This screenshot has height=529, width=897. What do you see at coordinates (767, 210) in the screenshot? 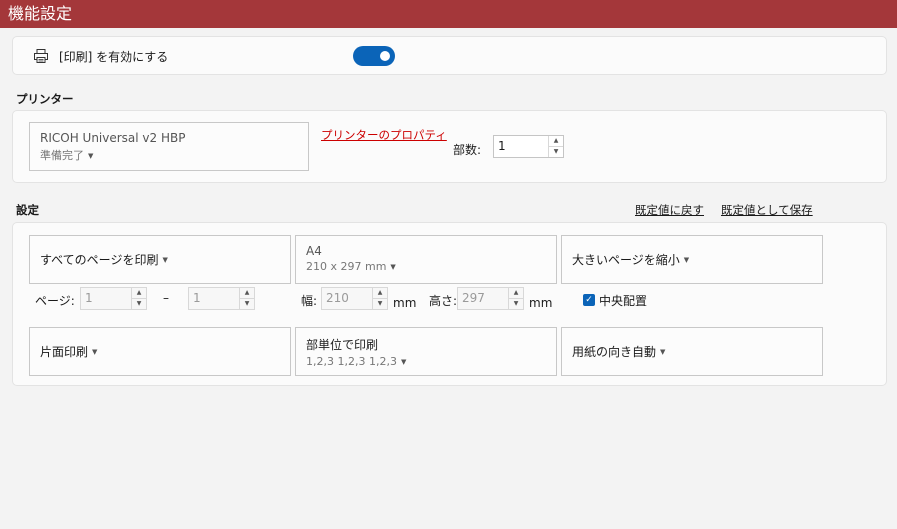
I see `save-defaults-link: 既定値として保存` at bounding box center [767, 210].